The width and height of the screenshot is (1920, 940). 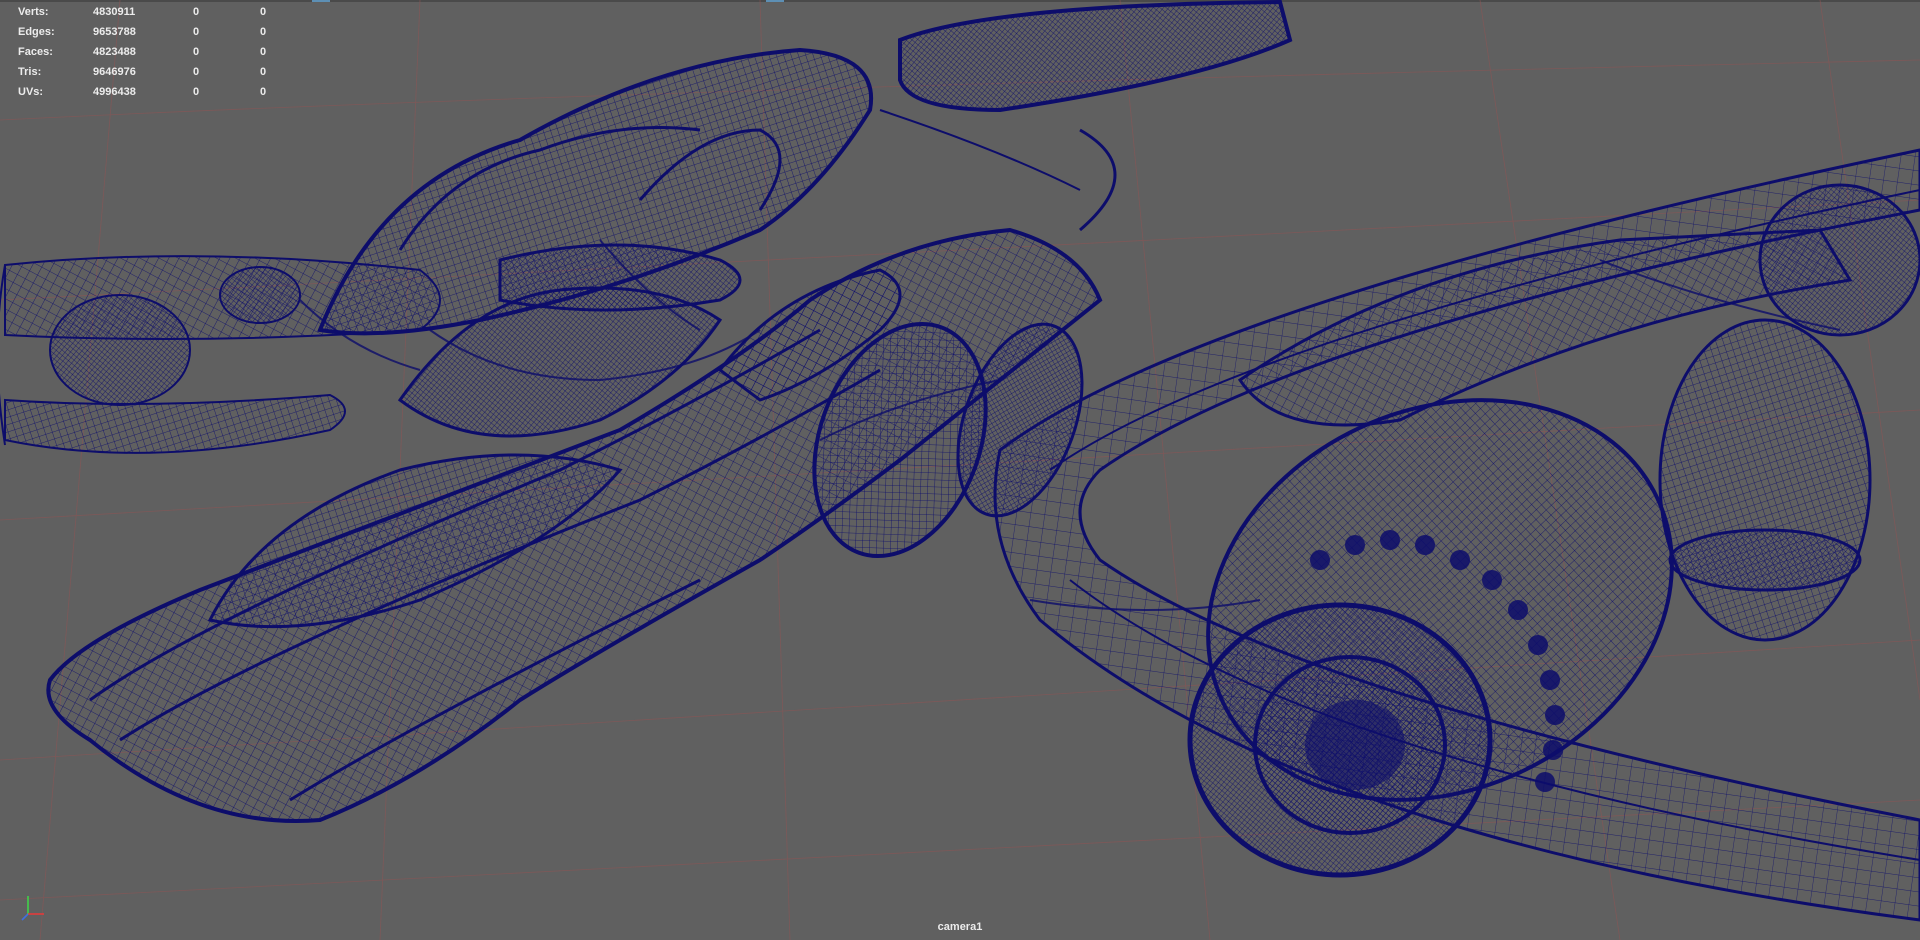 I want to click on hud-total-value: 9653788, so click(x=114, y=32).